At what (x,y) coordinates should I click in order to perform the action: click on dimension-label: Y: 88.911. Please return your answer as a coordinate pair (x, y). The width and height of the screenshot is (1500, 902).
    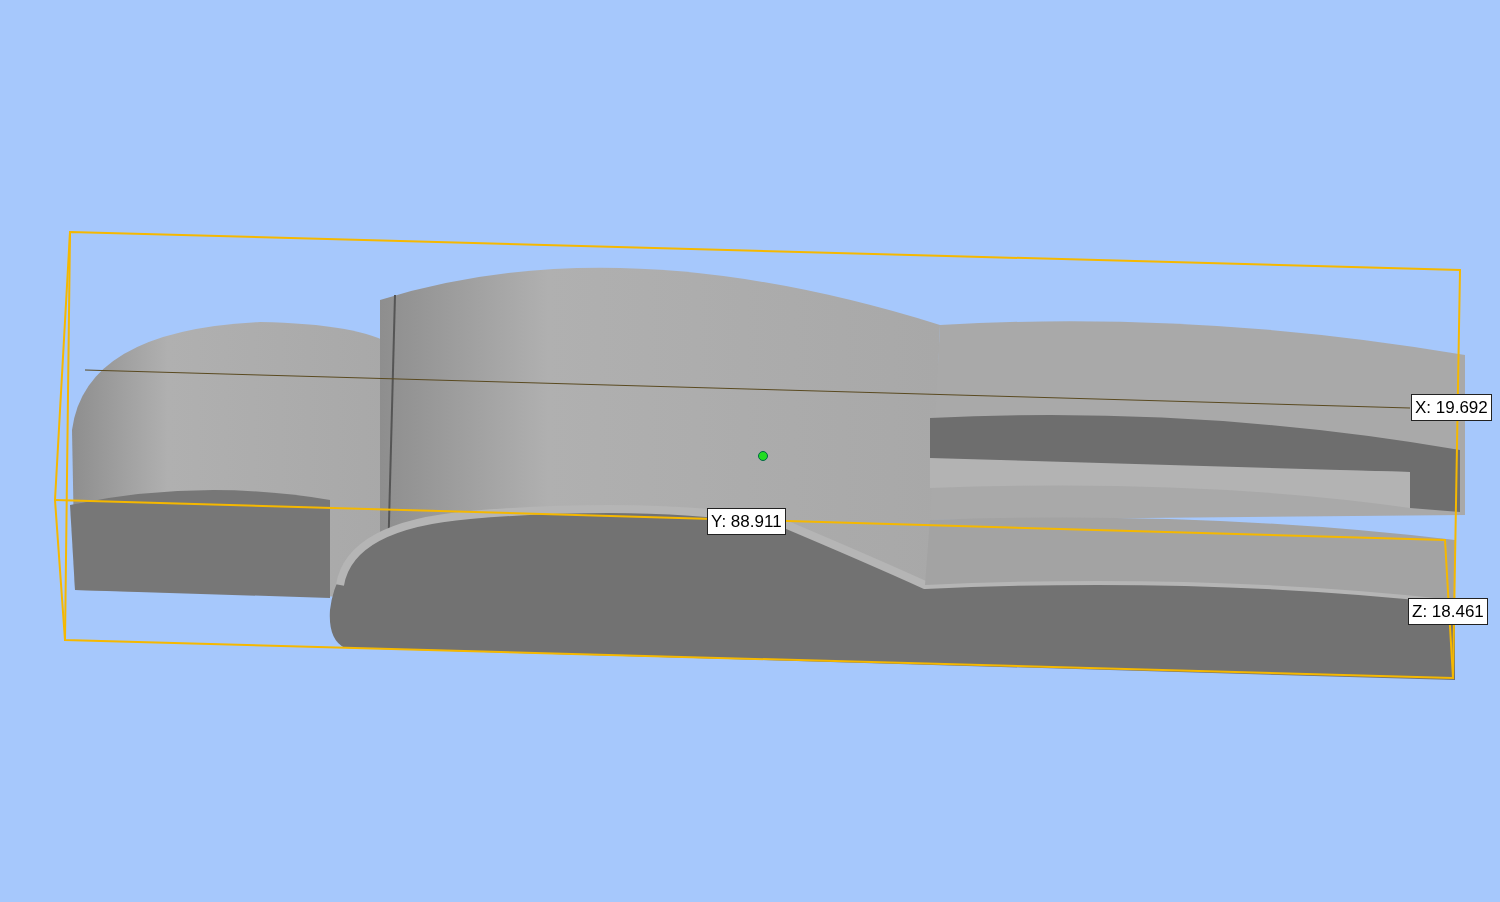
    Looking at the image, I should click on (746, 521).